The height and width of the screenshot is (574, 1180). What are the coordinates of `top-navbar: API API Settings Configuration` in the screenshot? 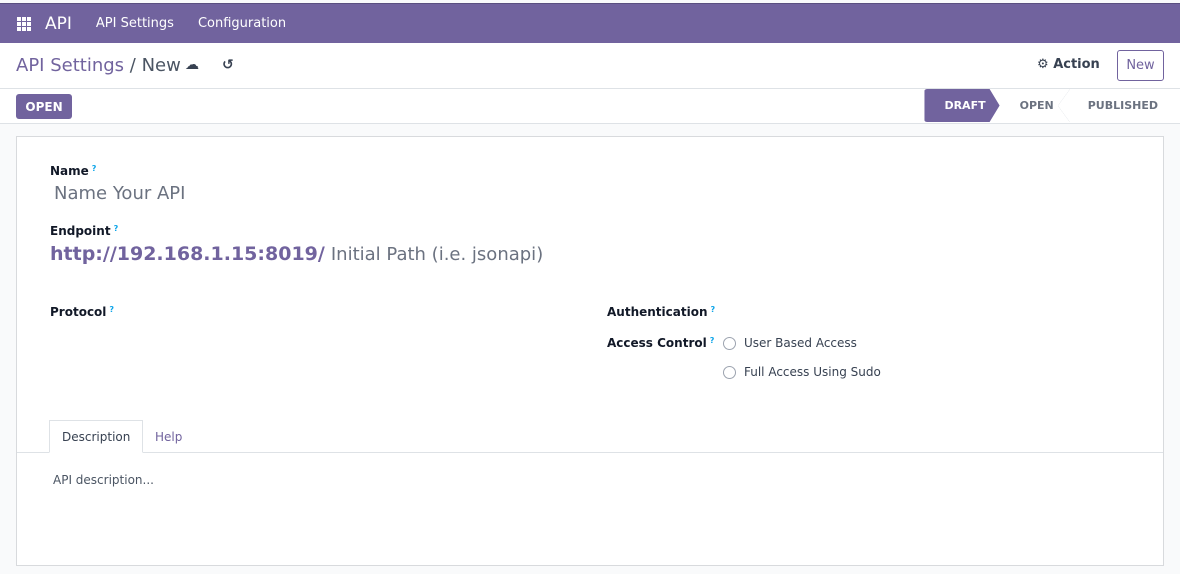 It's located at (590, 23).